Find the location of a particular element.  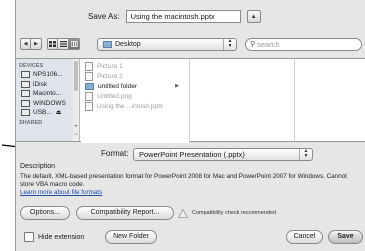

compatibility-note: Compatibility check recommended is located at coordinates (234, 213).